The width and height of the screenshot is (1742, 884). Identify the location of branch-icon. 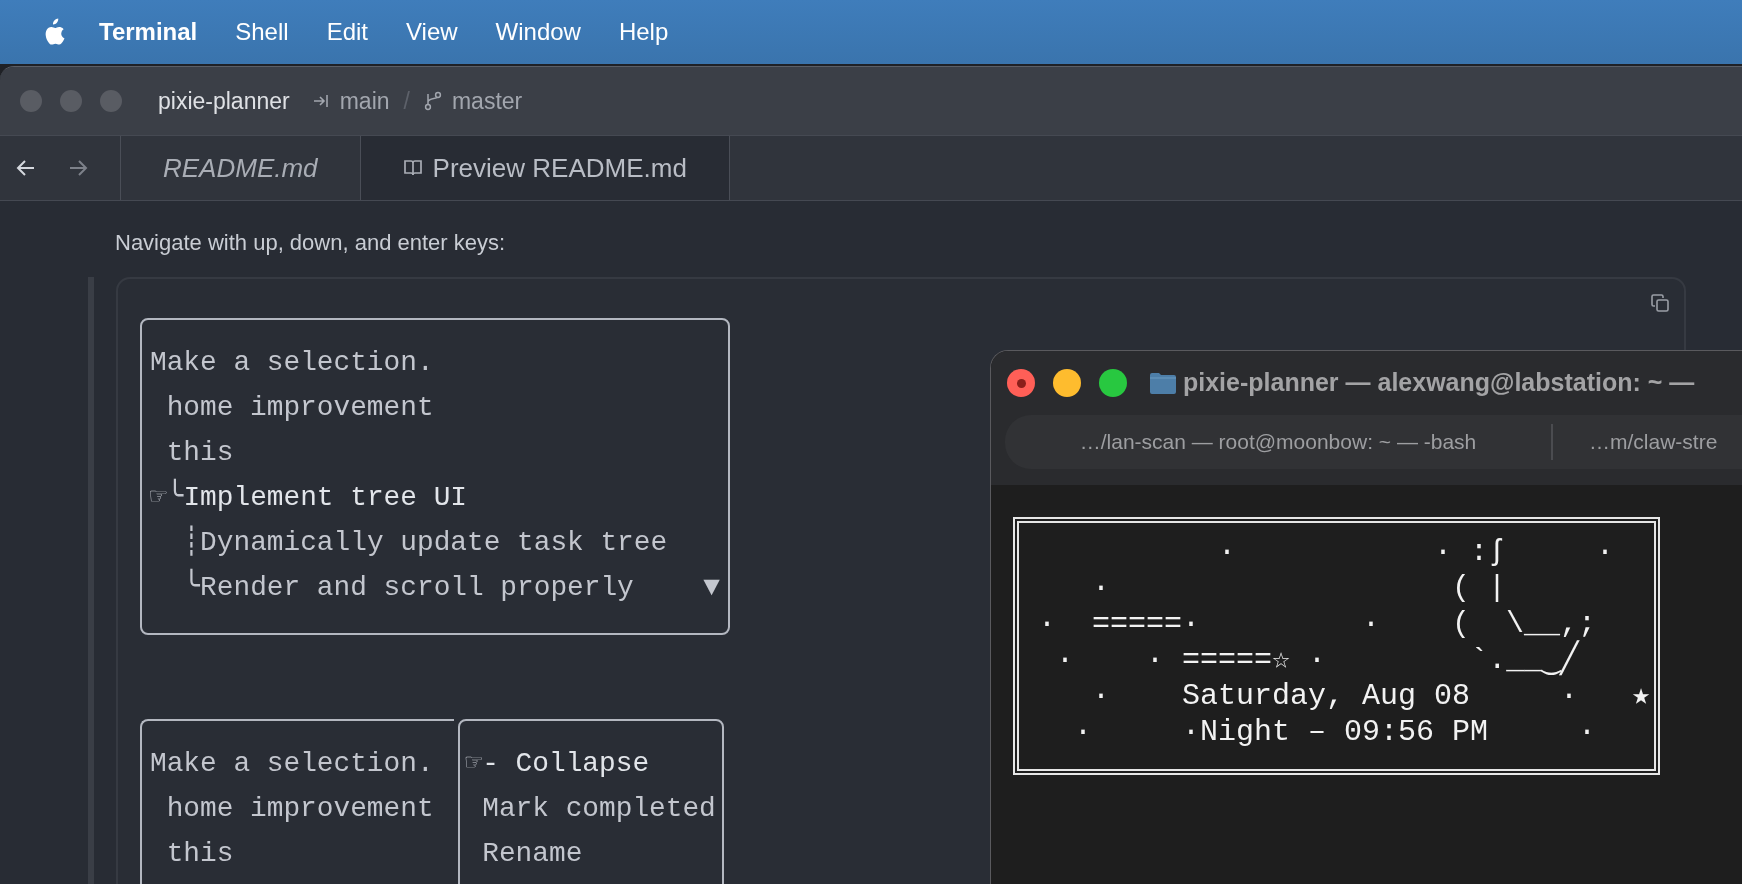
(432, 101).